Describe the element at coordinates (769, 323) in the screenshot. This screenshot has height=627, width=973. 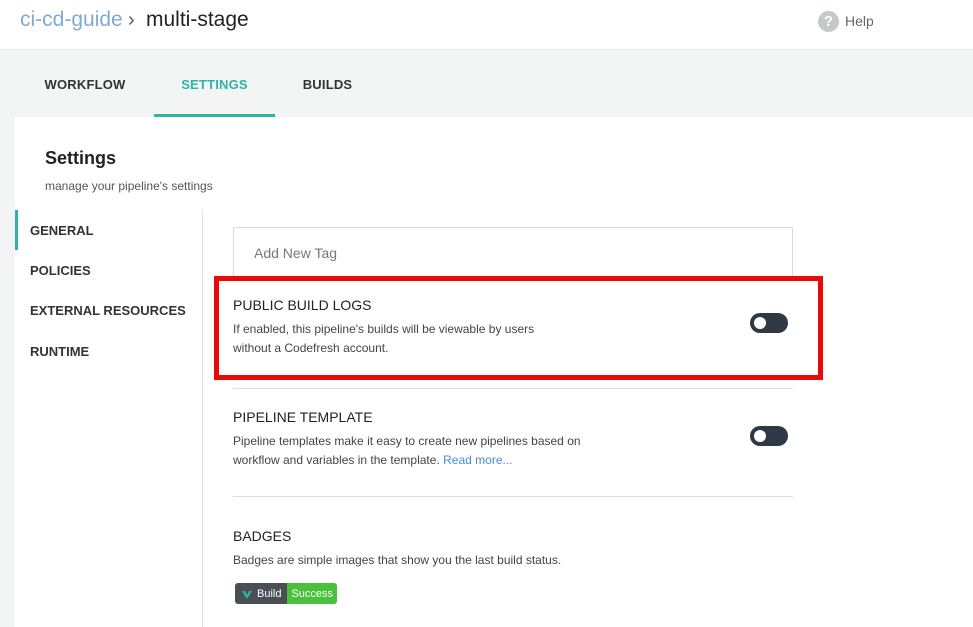
I see `public-build-logs-toggle` at that location.